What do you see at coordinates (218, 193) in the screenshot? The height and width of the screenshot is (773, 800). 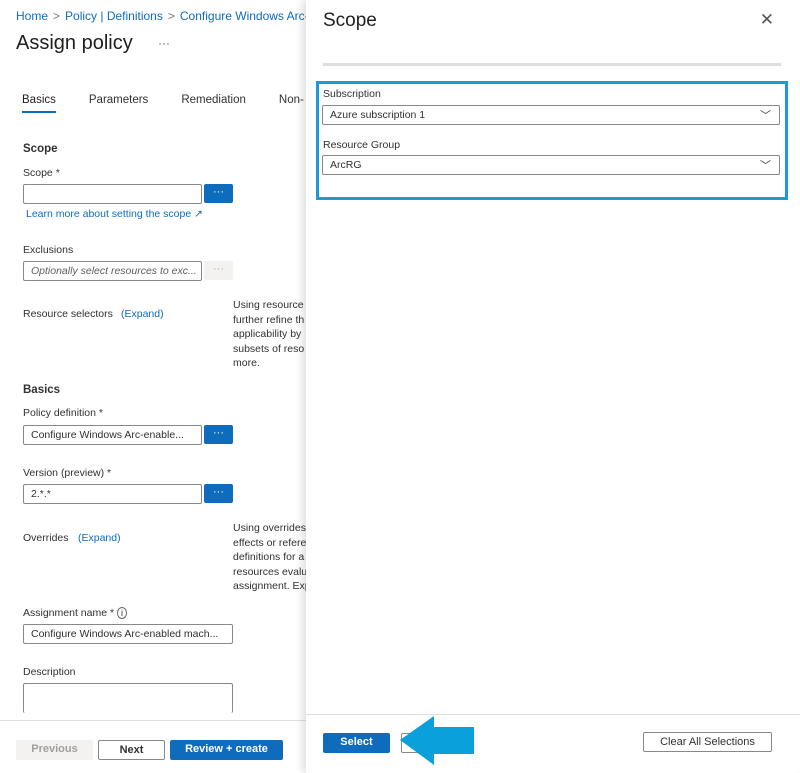 I see `scope-browse-button: ···` at bounding box center [218, 193].